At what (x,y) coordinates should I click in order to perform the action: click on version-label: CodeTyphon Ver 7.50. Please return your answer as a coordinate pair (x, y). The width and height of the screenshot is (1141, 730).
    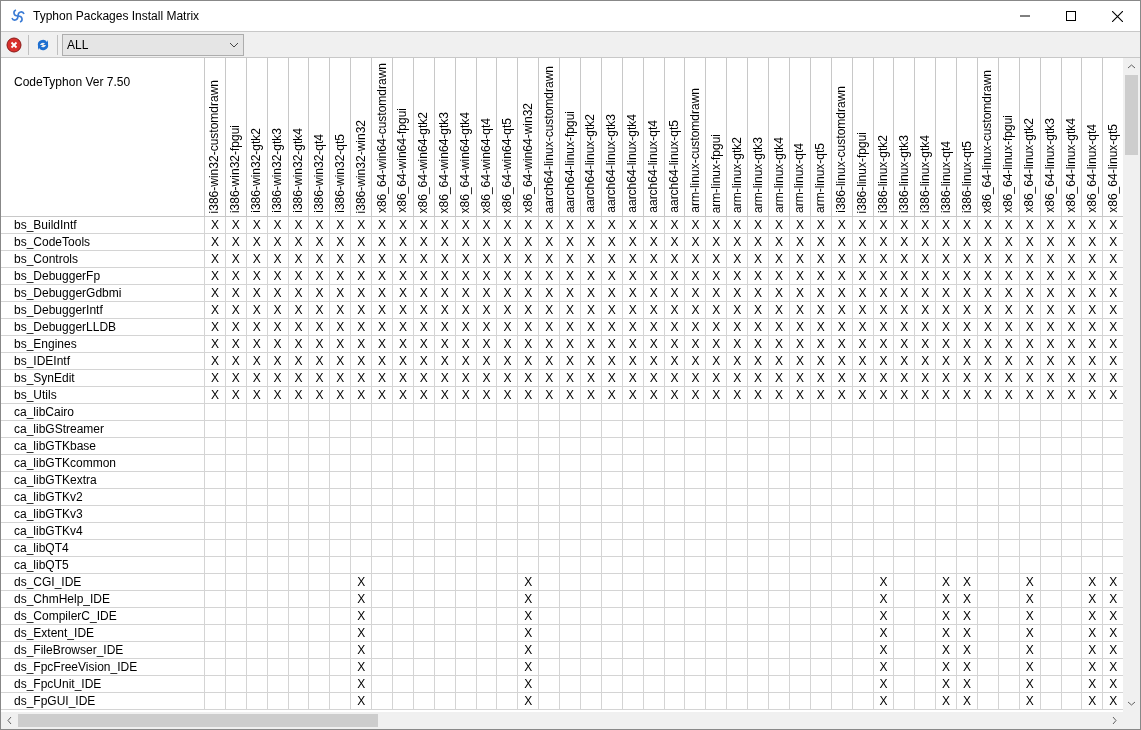
    Looking at the image, I should click on (72, 82).